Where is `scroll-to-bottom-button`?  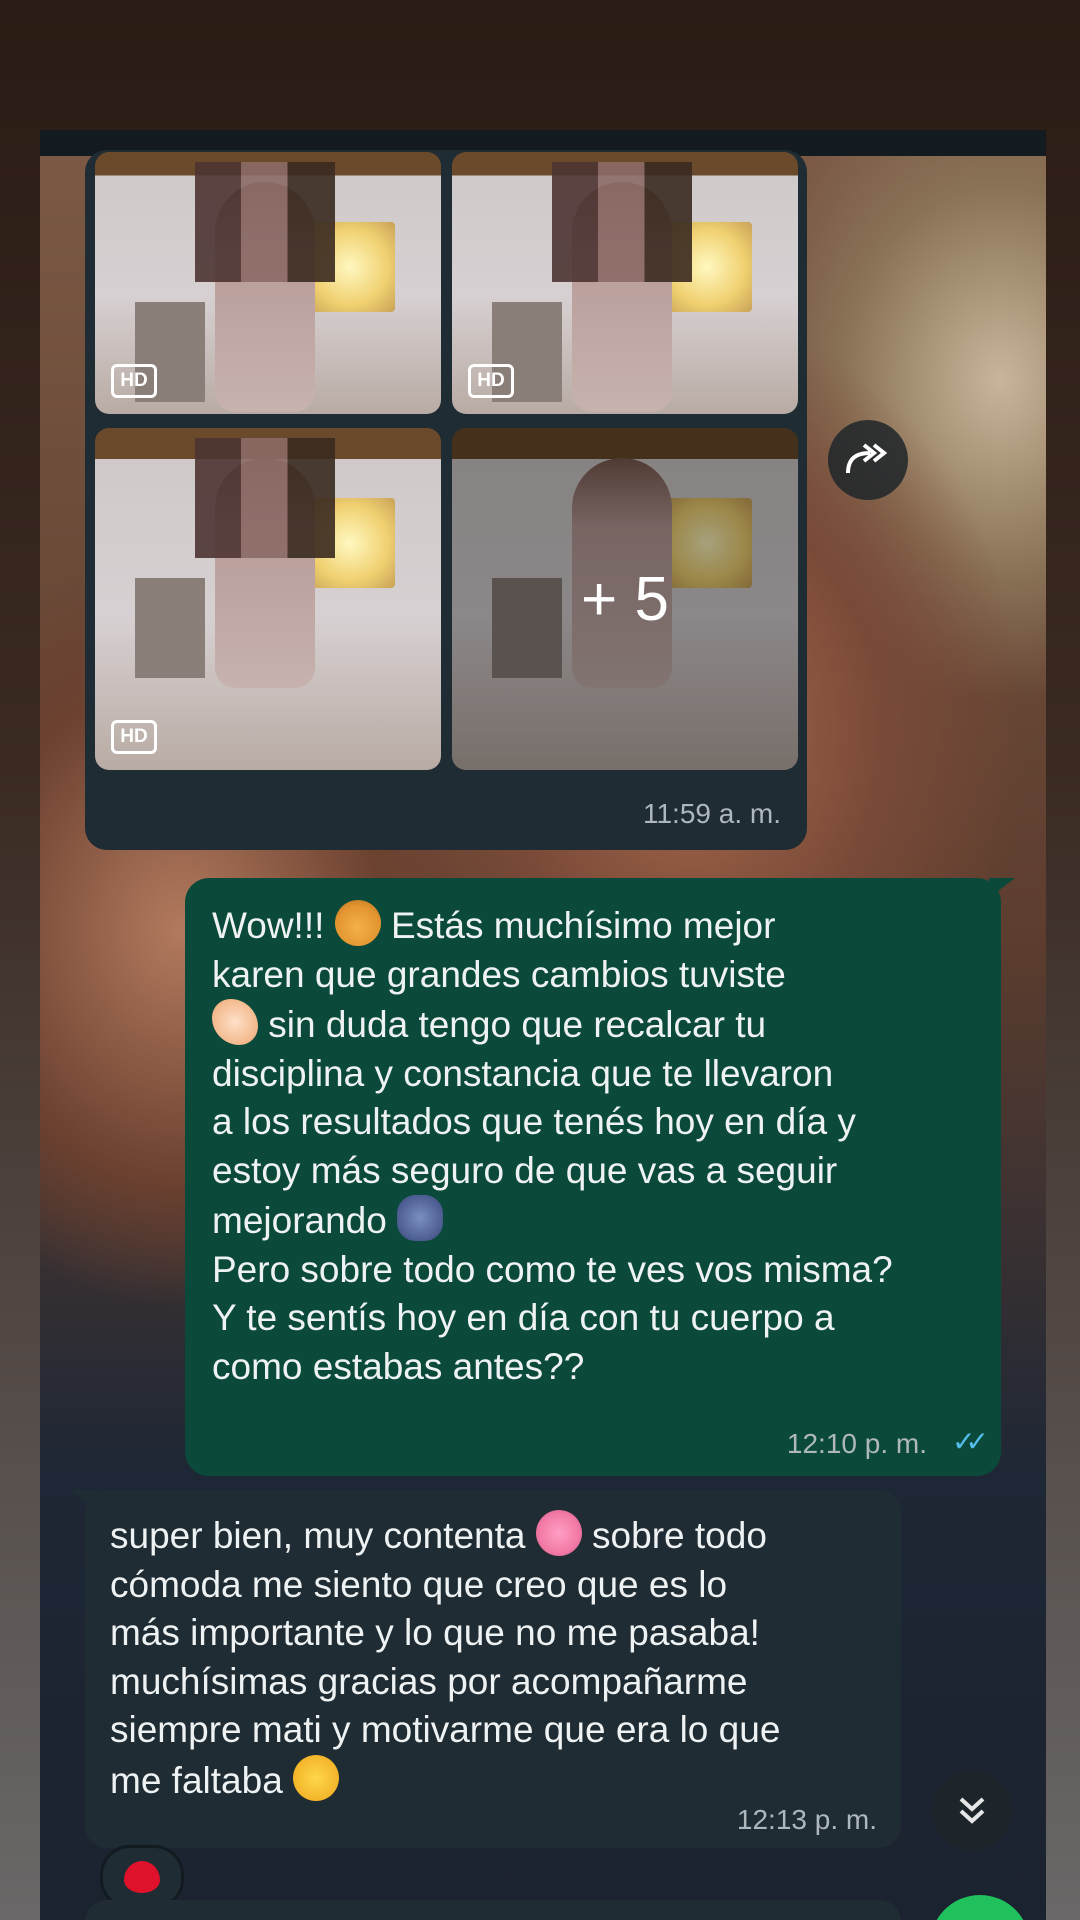 scroll-to-bottom-button is located at coordinates (972, 1810).